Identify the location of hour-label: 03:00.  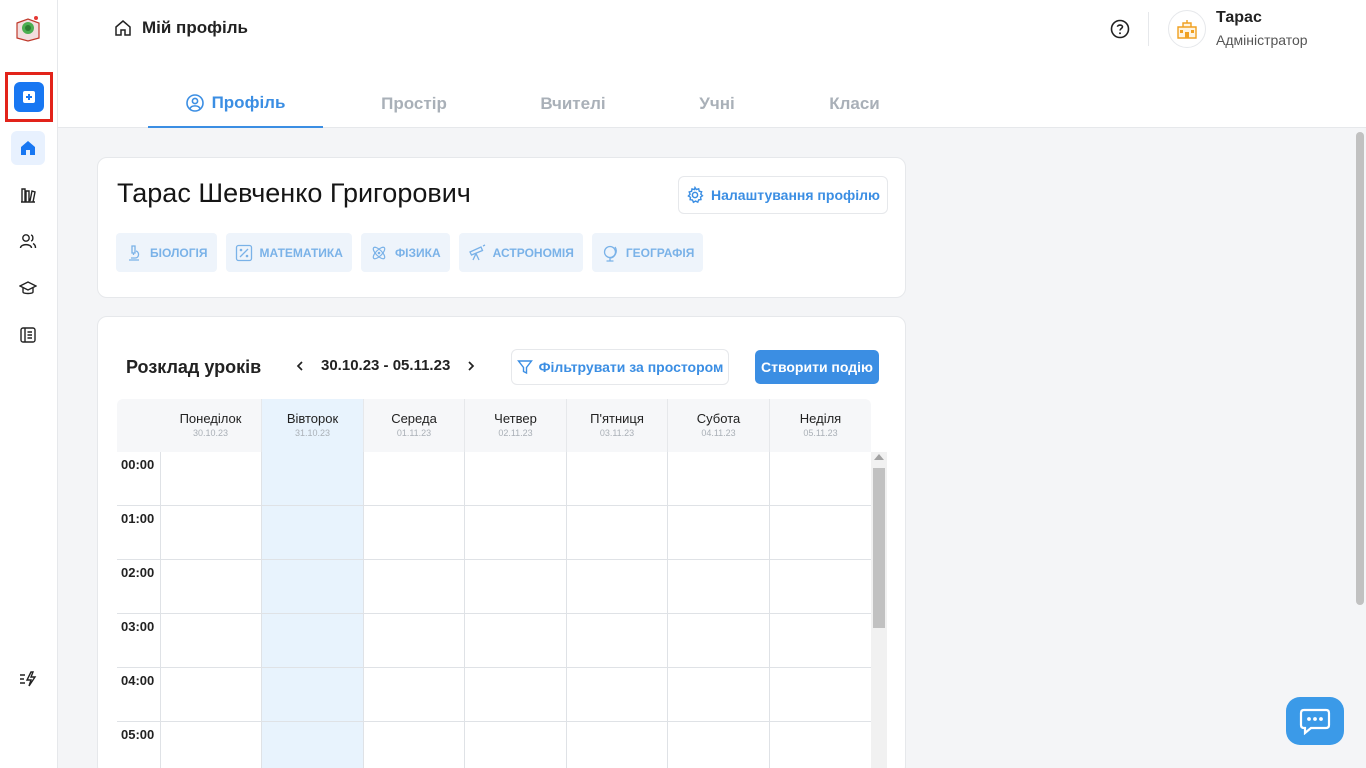
(138, 626).